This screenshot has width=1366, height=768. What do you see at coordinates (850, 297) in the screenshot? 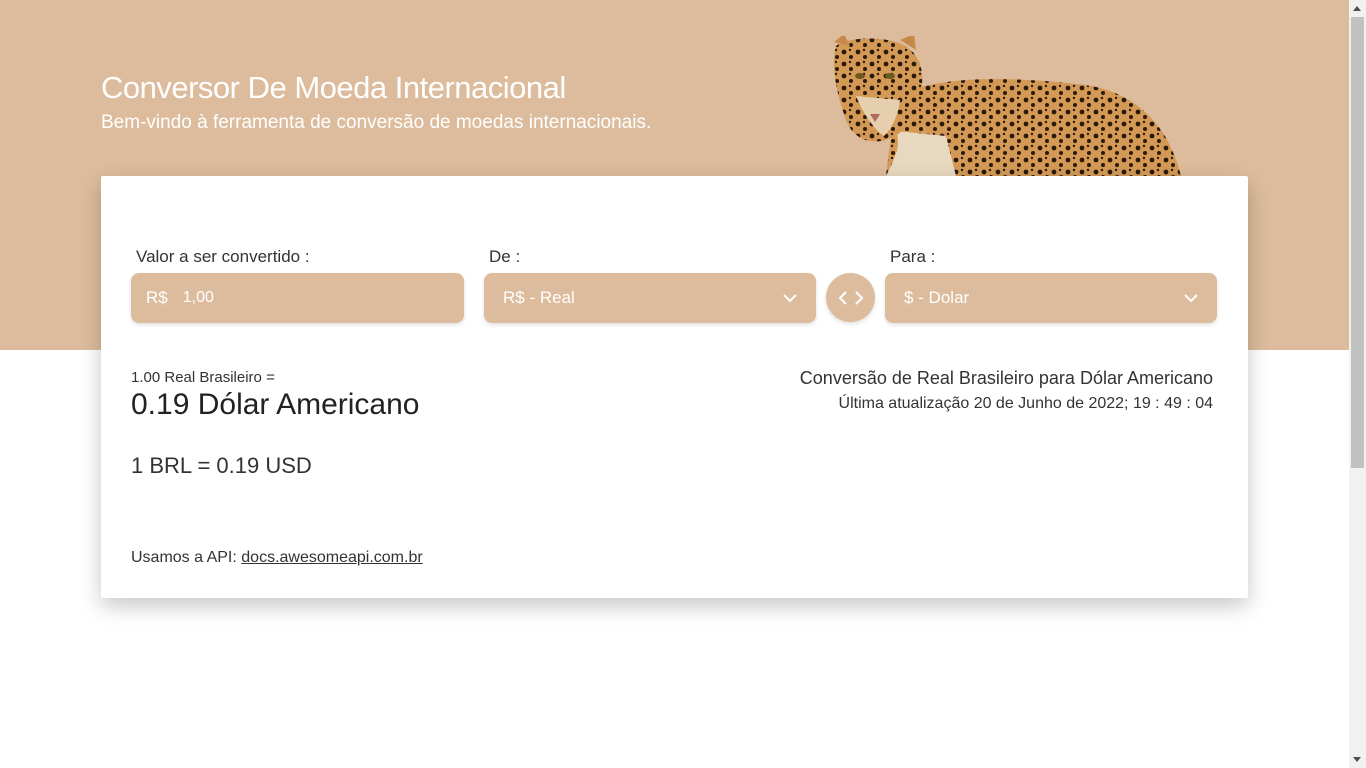
I see `swap-currencies-button` at bounding box center [850, 297].